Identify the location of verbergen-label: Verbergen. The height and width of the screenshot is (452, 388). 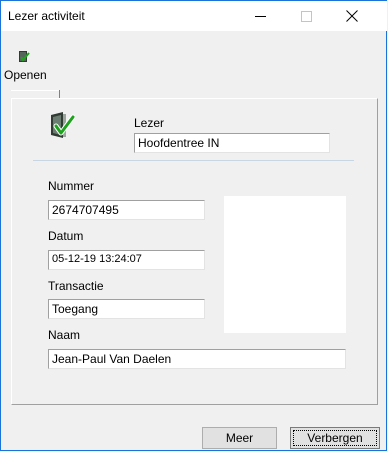
(335, 438).